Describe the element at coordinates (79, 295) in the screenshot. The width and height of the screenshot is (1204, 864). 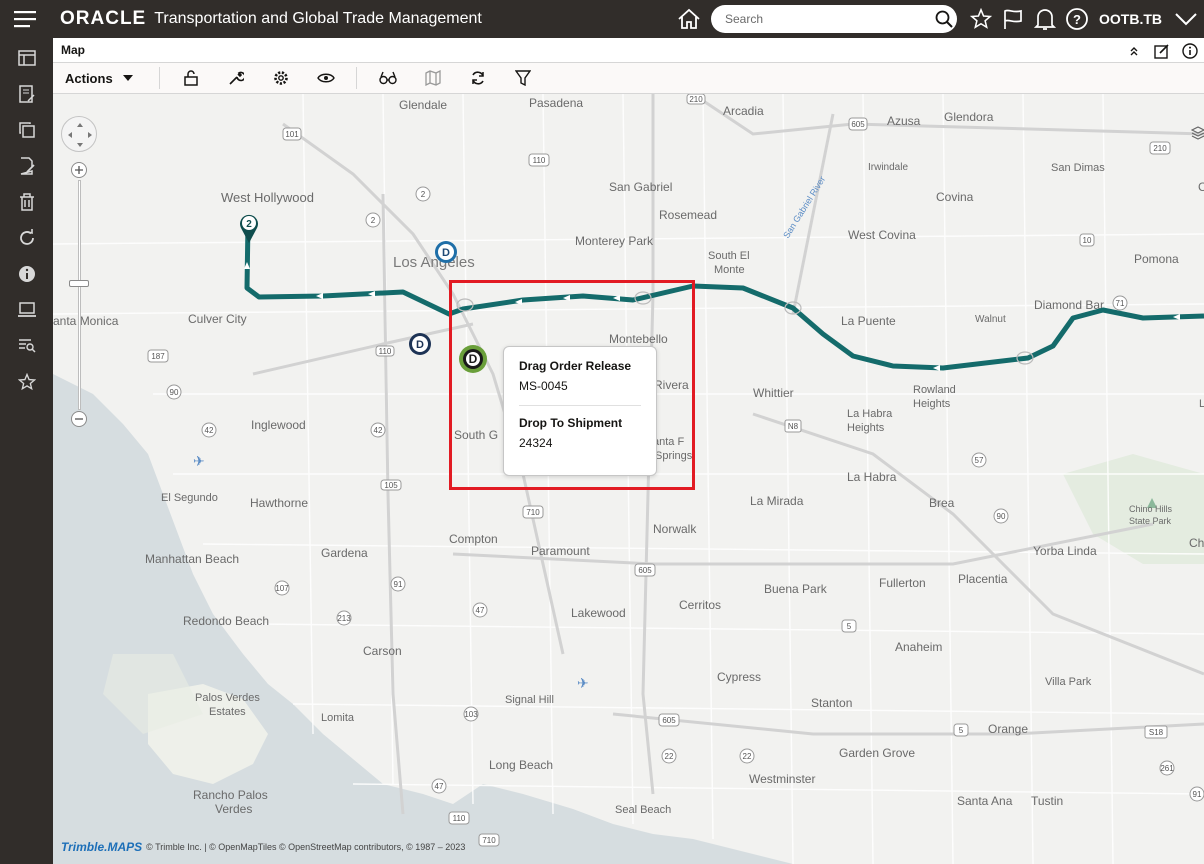
I see `zoom-slider-track` at that location.